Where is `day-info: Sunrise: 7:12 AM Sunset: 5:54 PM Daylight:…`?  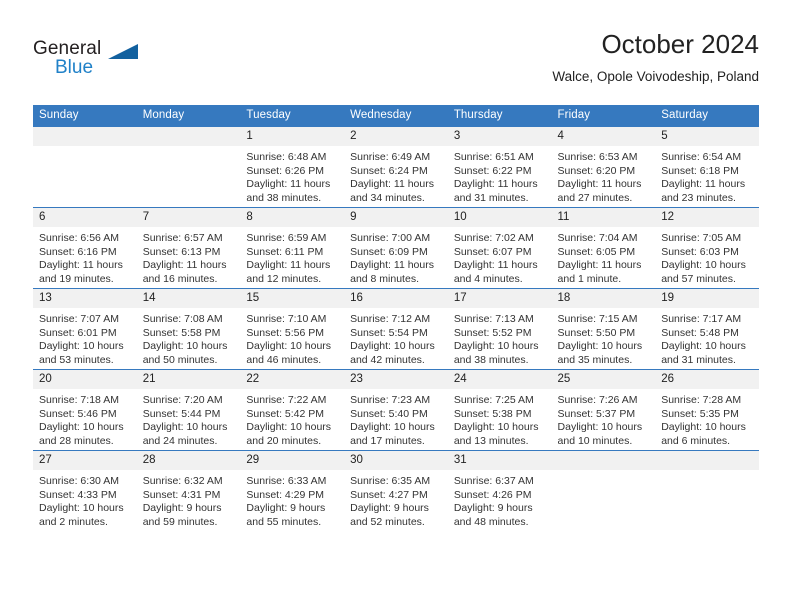 day-info: Sunrise: 7:12 AM Sunset: 5:54 PM Daylight:… is located at coordinates (396, 337).